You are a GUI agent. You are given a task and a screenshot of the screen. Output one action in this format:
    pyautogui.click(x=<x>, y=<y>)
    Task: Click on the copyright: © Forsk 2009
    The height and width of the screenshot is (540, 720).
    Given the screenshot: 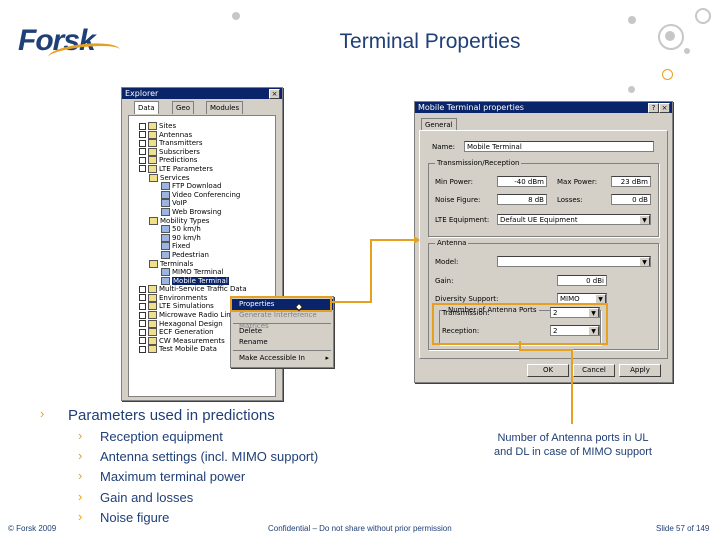 What is the action you would take?
    pyautogui.click(x=32, y=528)
    